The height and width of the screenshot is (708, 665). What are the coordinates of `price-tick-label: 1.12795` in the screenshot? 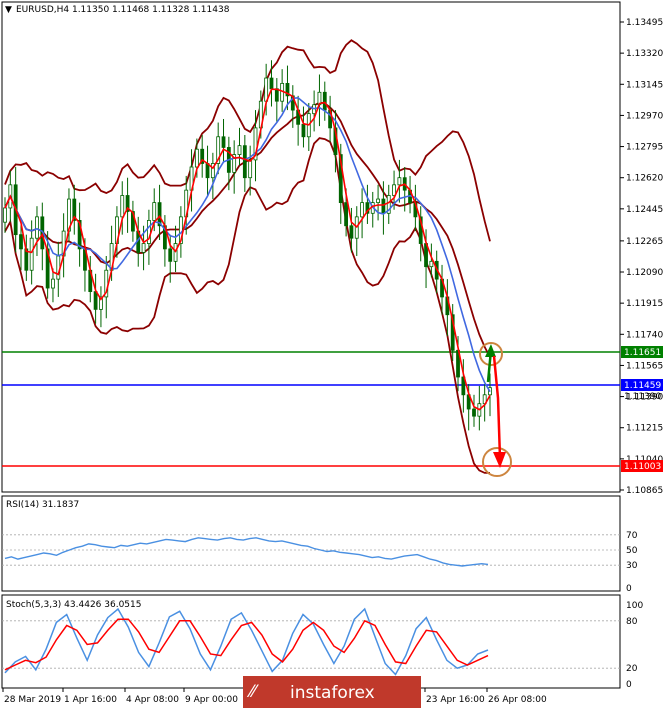 It's located at (644, 148).